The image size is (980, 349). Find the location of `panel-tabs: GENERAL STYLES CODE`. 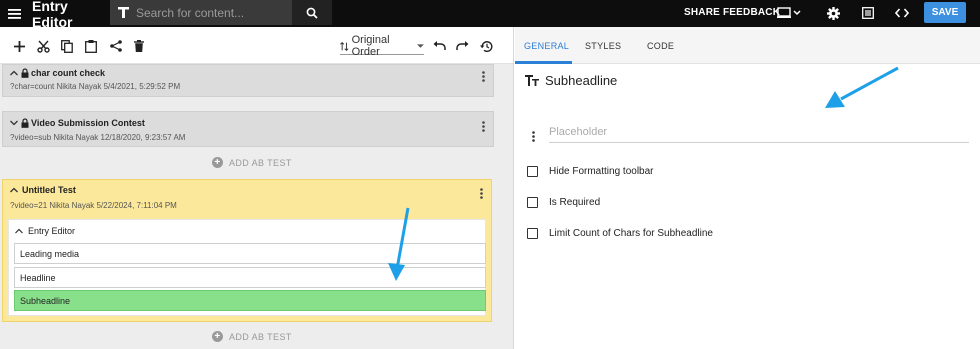

panel-tabs: GENERAL STYLES CODE is located at coordinates (747, 45).